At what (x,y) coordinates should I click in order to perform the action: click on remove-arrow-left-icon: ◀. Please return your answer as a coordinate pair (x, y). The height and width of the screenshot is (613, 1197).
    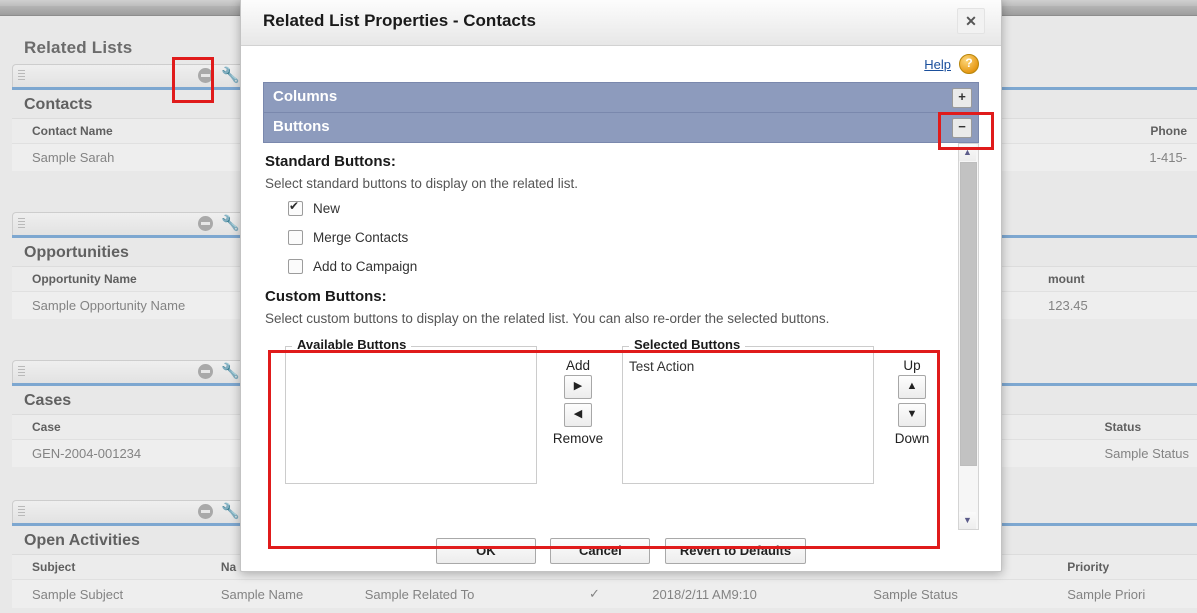
    Looking at the image, I should click on (578, 415).